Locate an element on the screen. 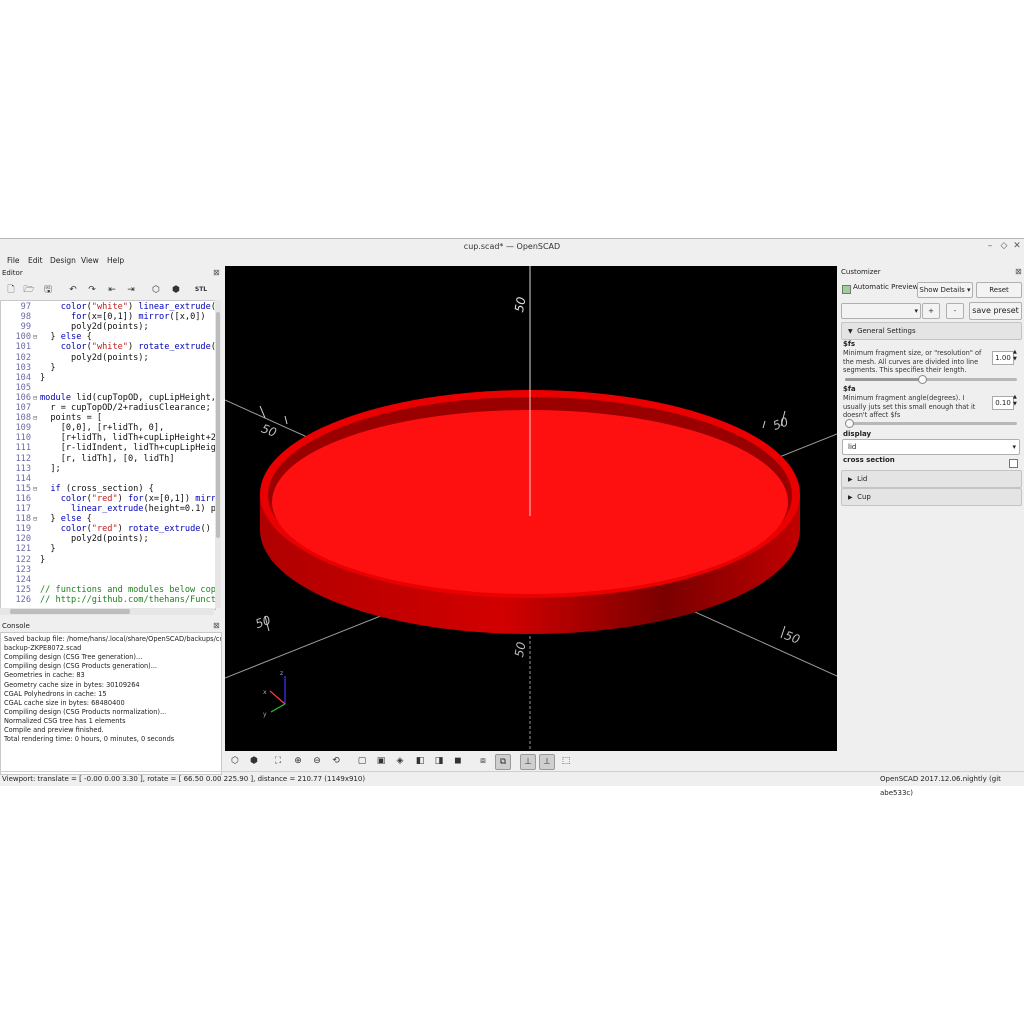 Image resolution: width=1024 pixels, height=1024 pixels. view-left-icon: ◧ is located at coordinates (420, 761).